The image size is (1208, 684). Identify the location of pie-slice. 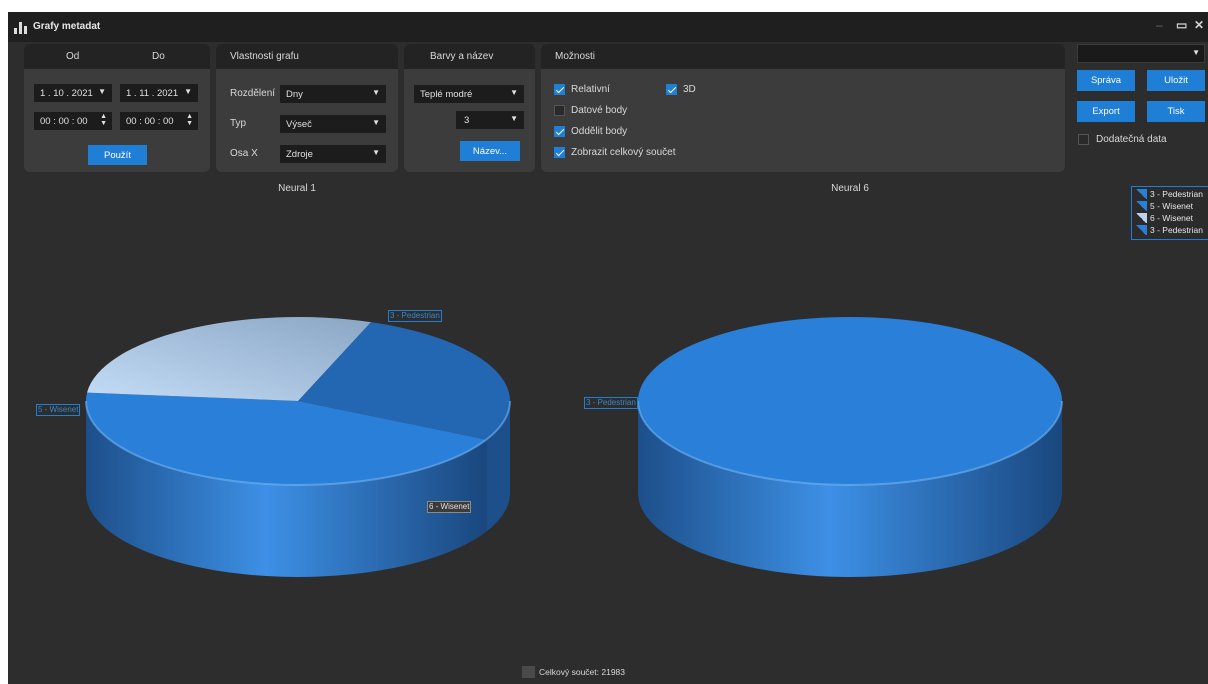
(850, 401).